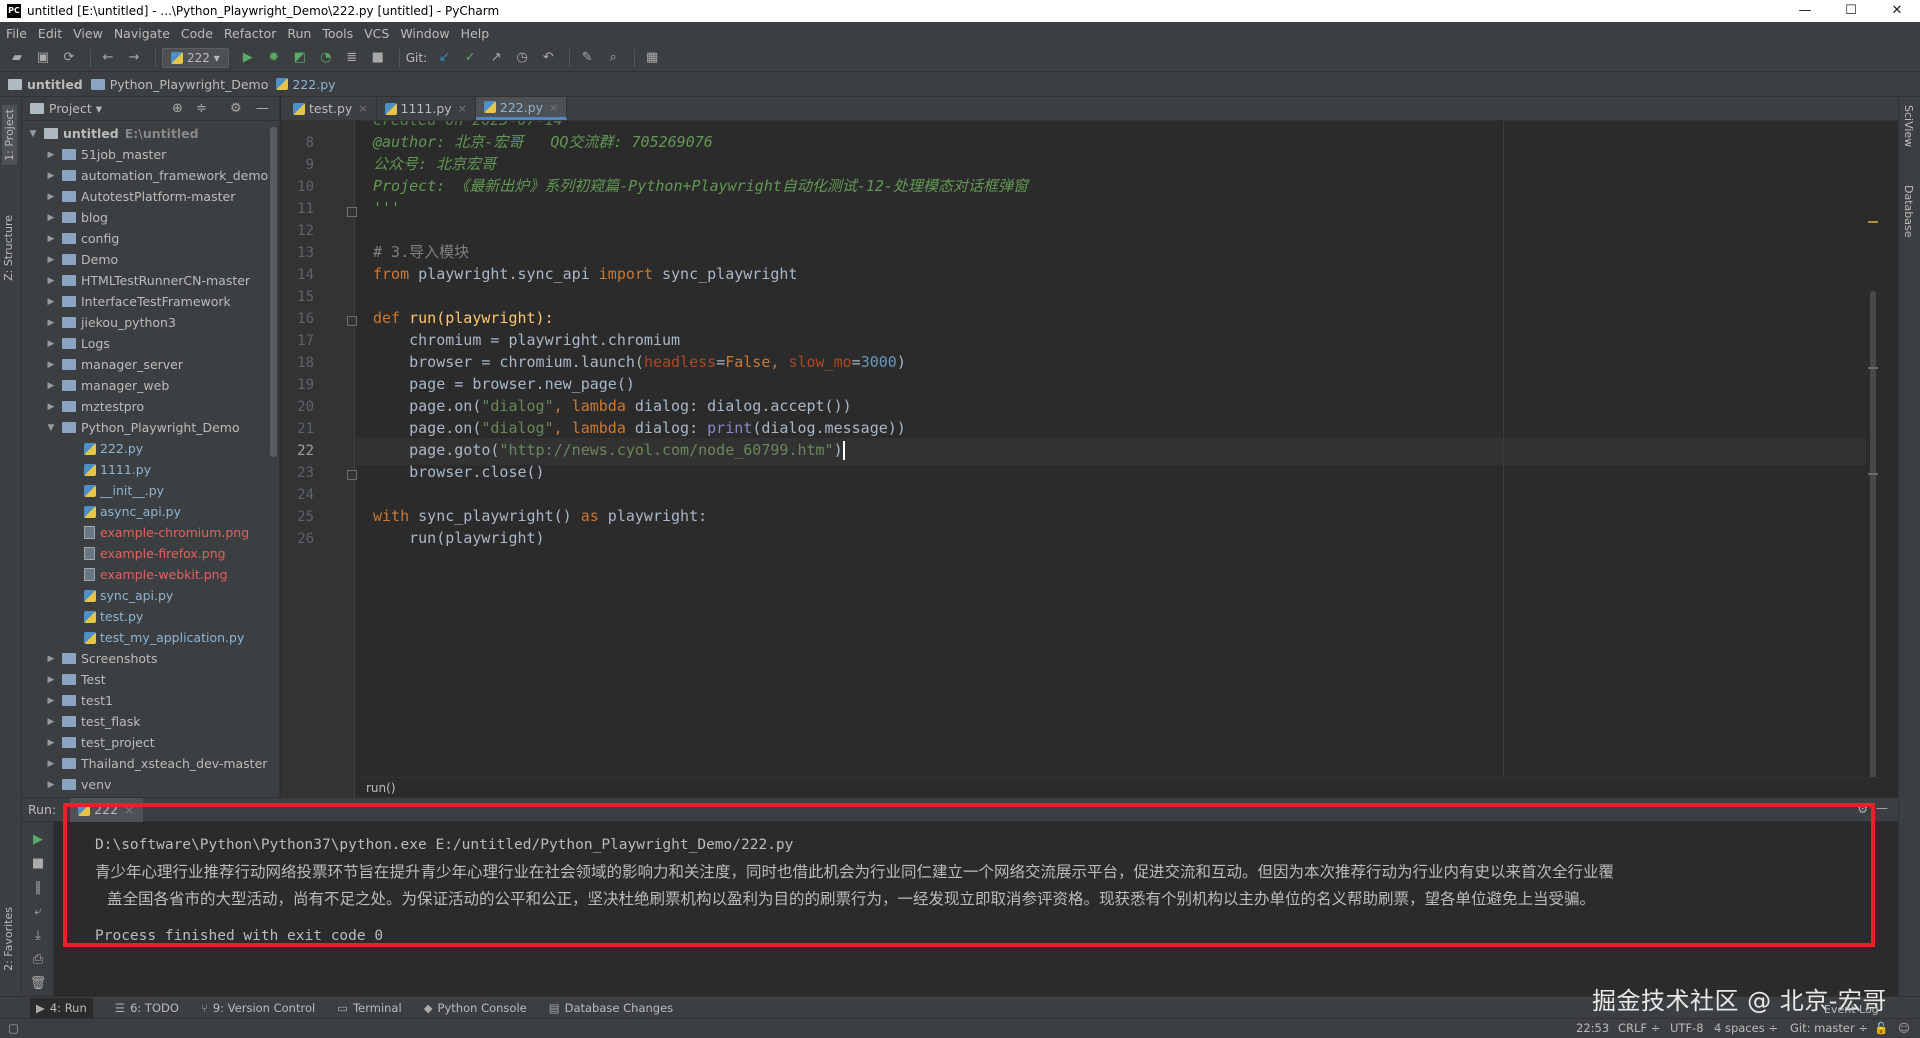 This screenshot has width=1920, height=1038. Describe the element at coordinates (150, 133) in the screenshot. I see `tree-root: ▼ untitled E:\untitled` at that location.